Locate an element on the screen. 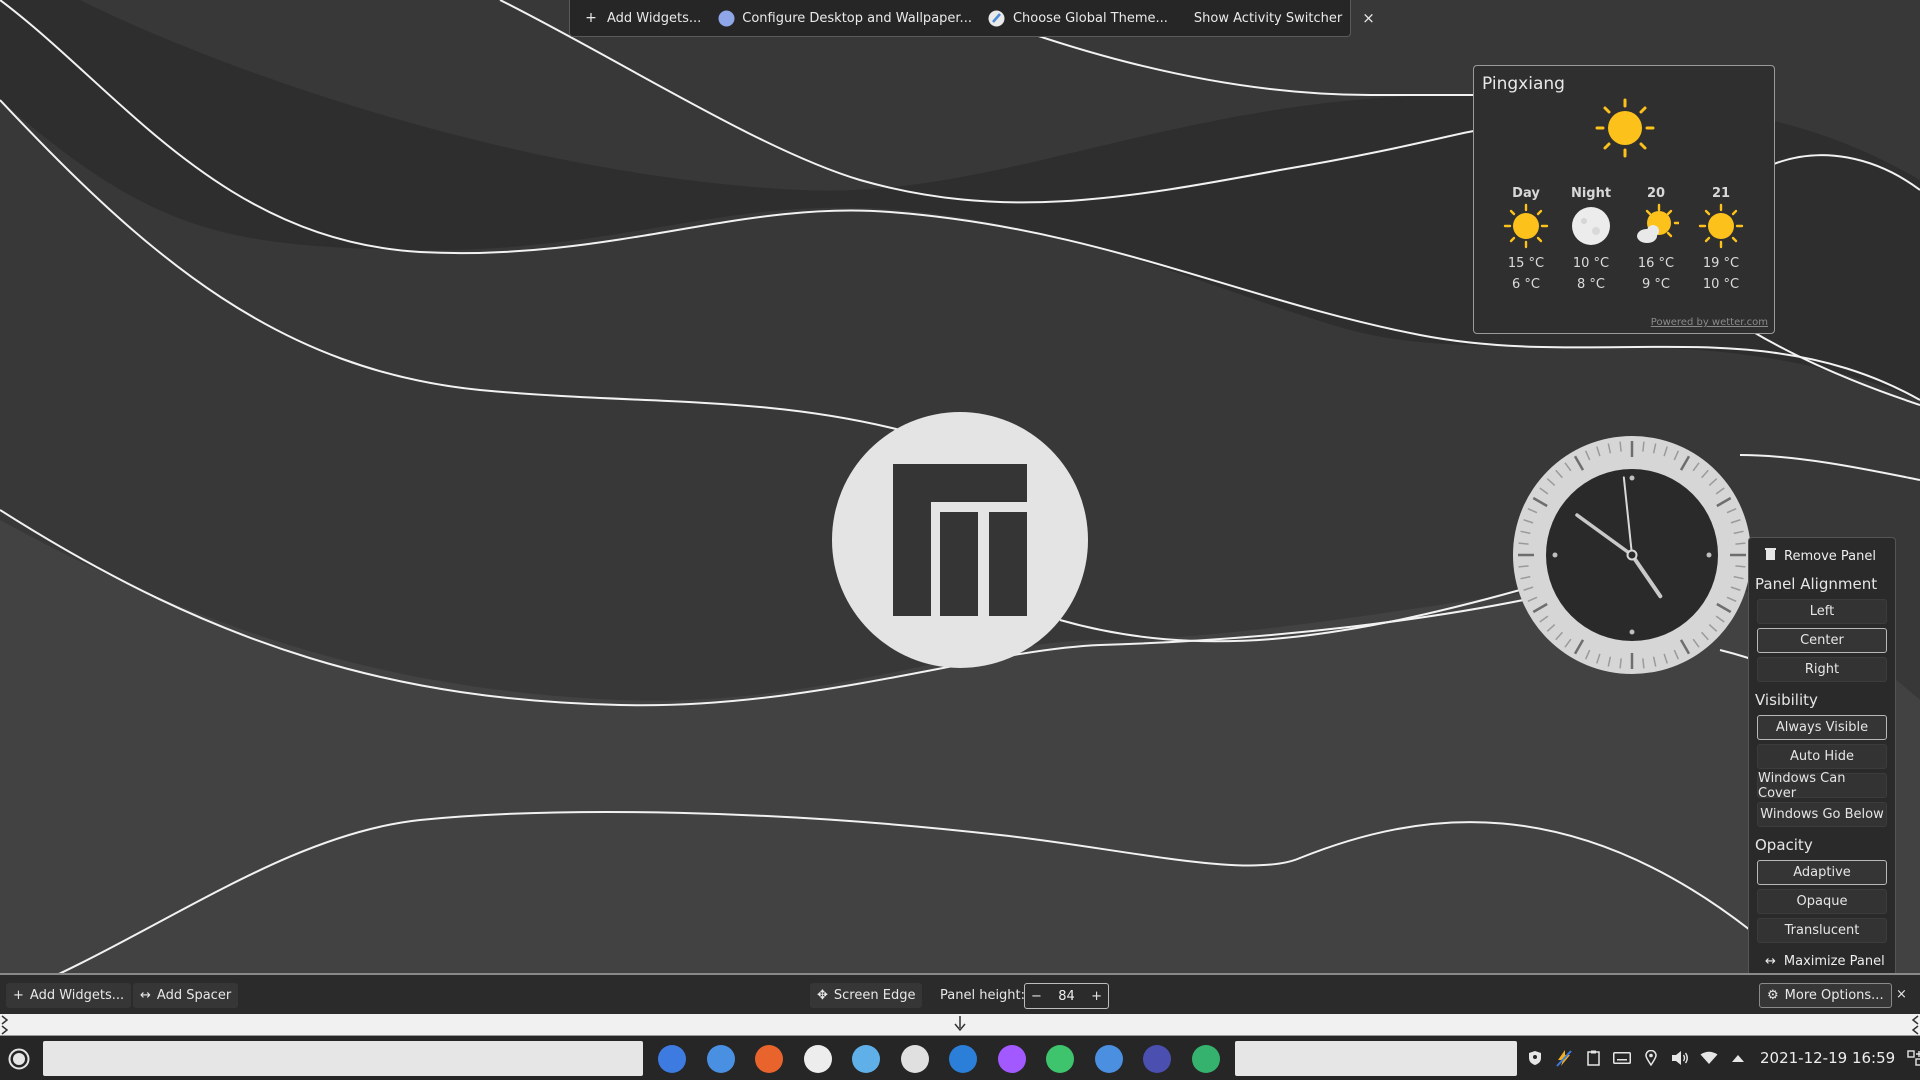  opaque-option: Opaque is located at coordinates (1822, 901).